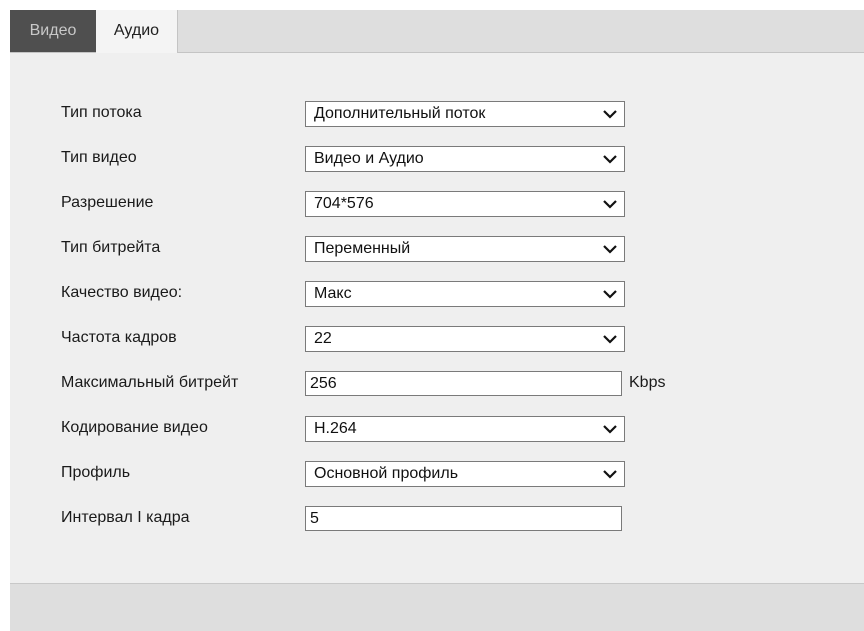 This screenshot has width=864, height=631. I want to click on video-quality-select: Макс, so click(465, 294).